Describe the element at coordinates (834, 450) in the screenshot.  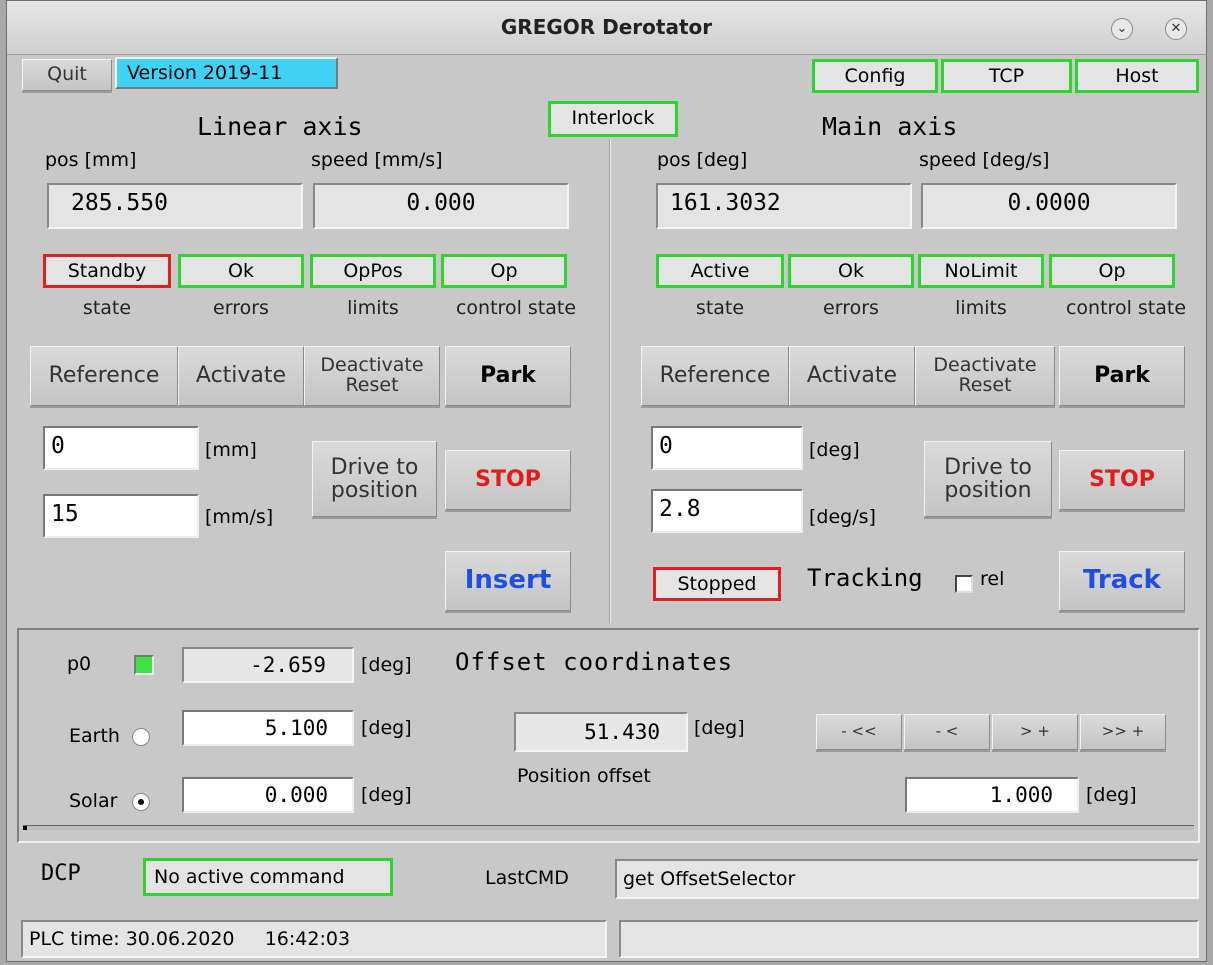
I see `main-target-pos-unit: [deg]` at that location.